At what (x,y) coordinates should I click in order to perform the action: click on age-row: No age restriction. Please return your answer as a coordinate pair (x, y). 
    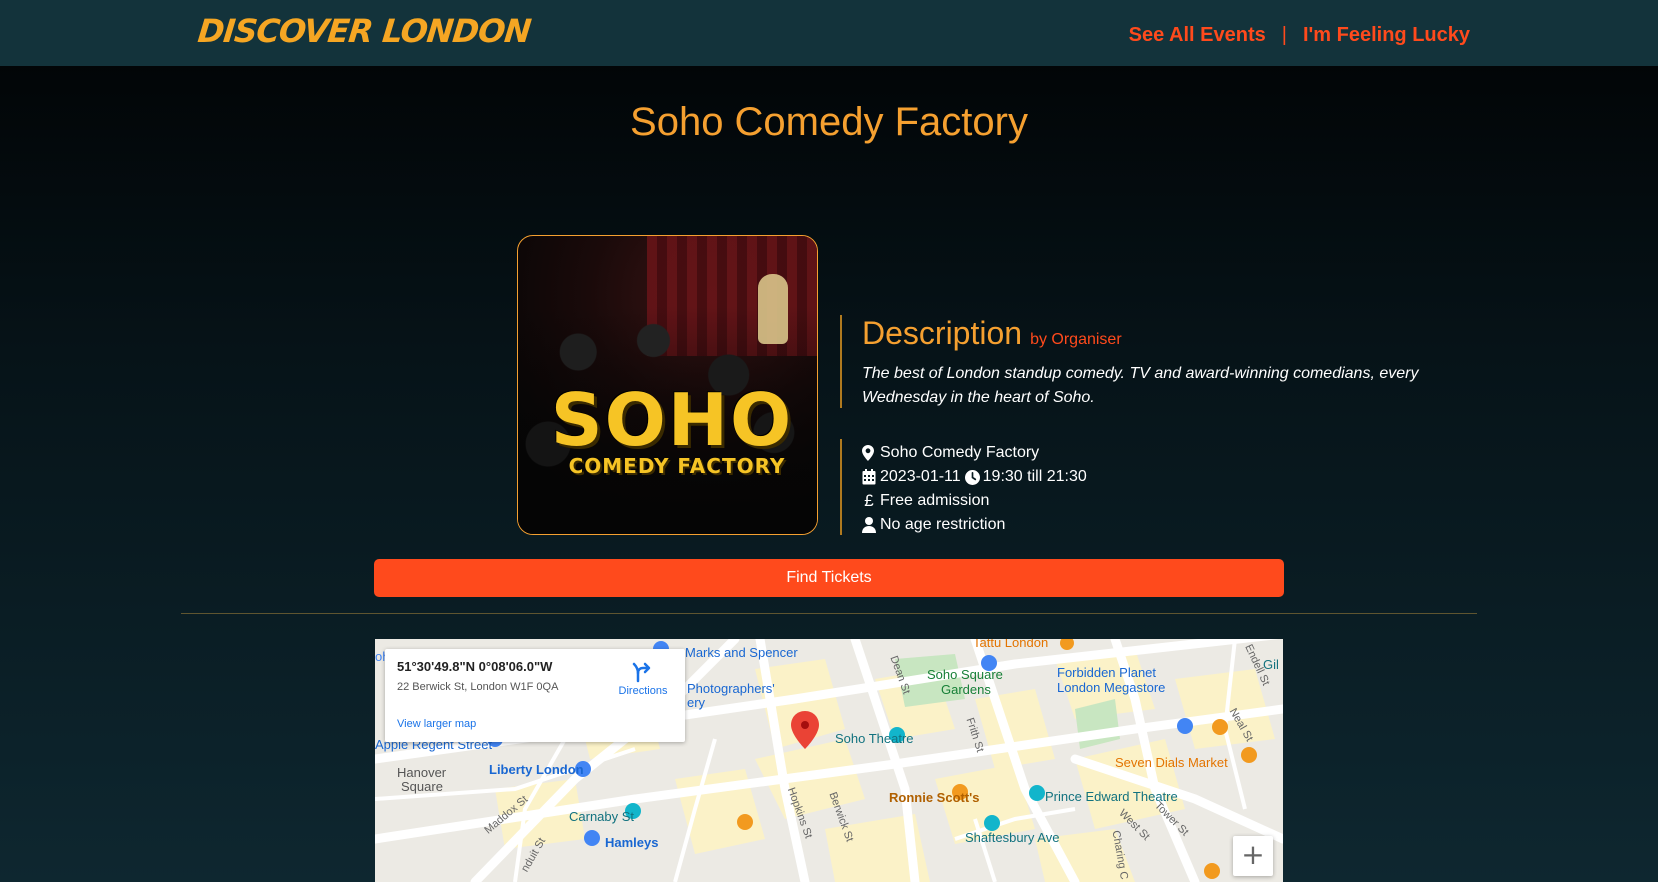
    Looking at the image, I should click on (1051, 525).